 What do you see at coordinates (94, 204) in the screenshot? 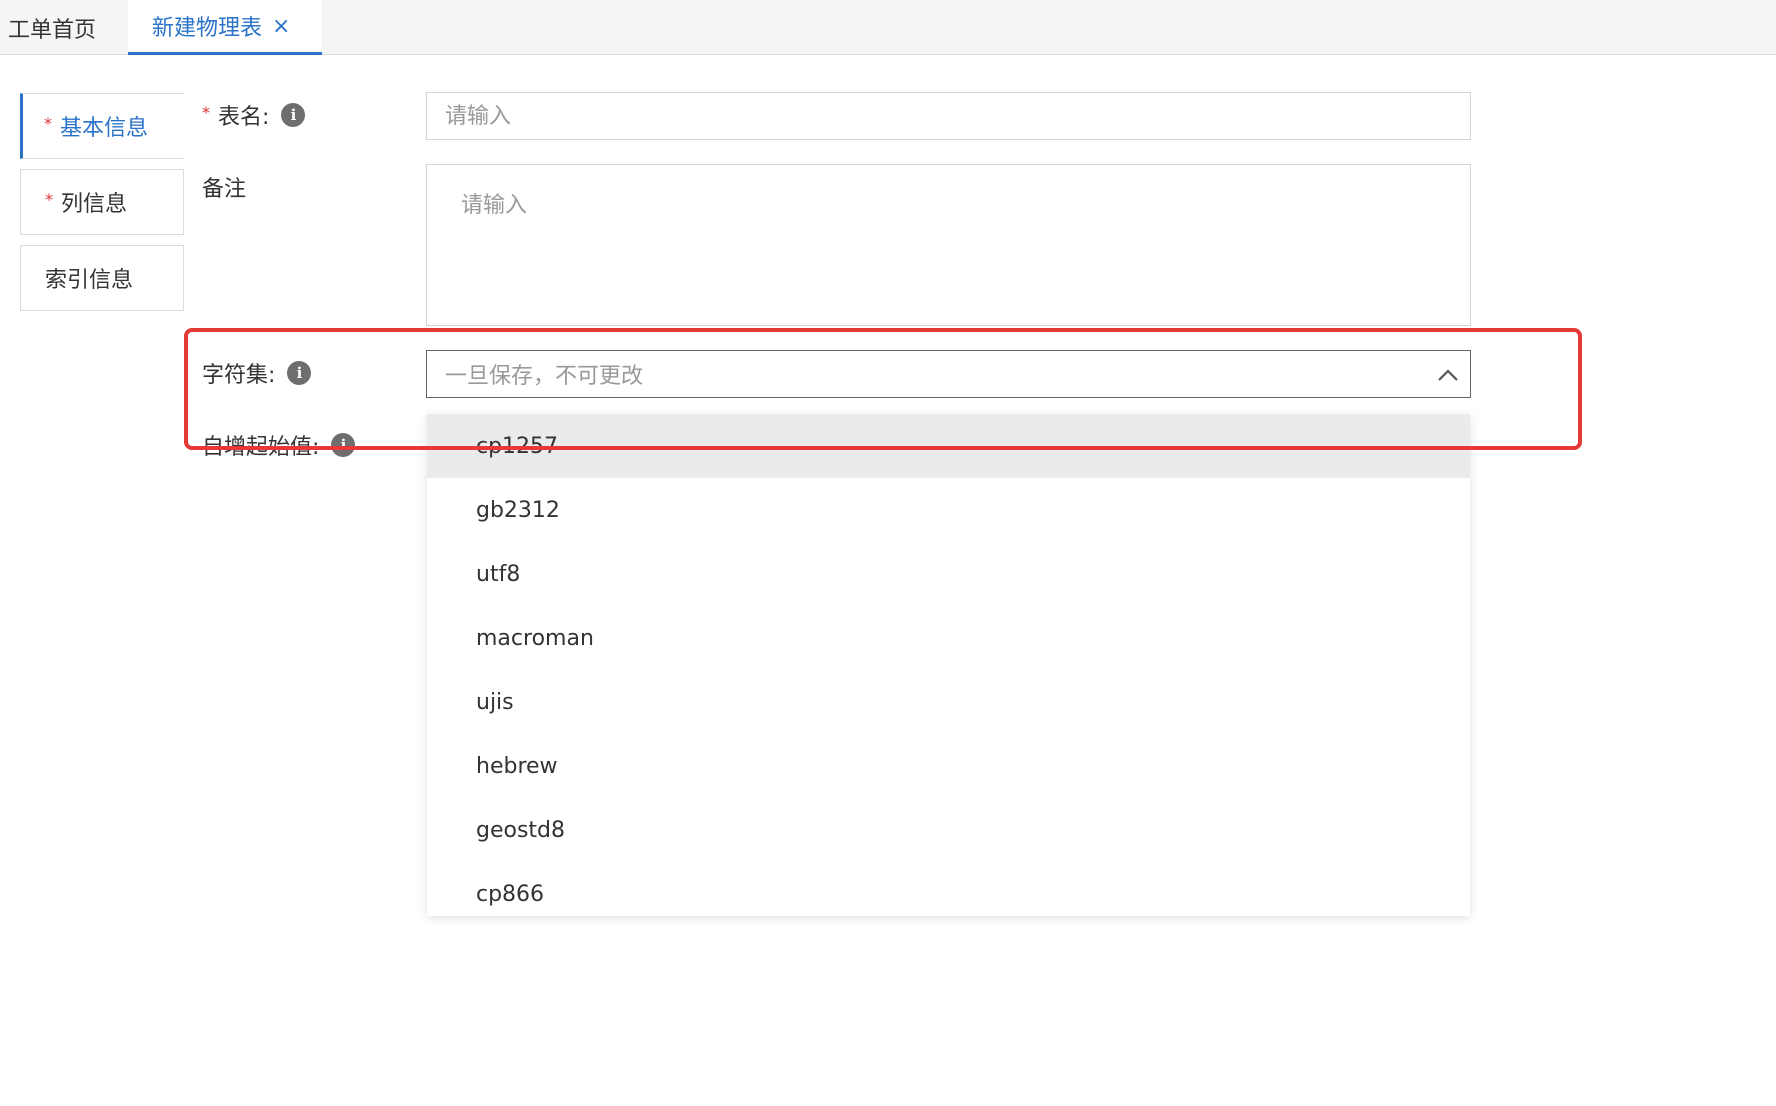
I see `sidenav-item-label: 列信息` at bounding box center [94, 204].